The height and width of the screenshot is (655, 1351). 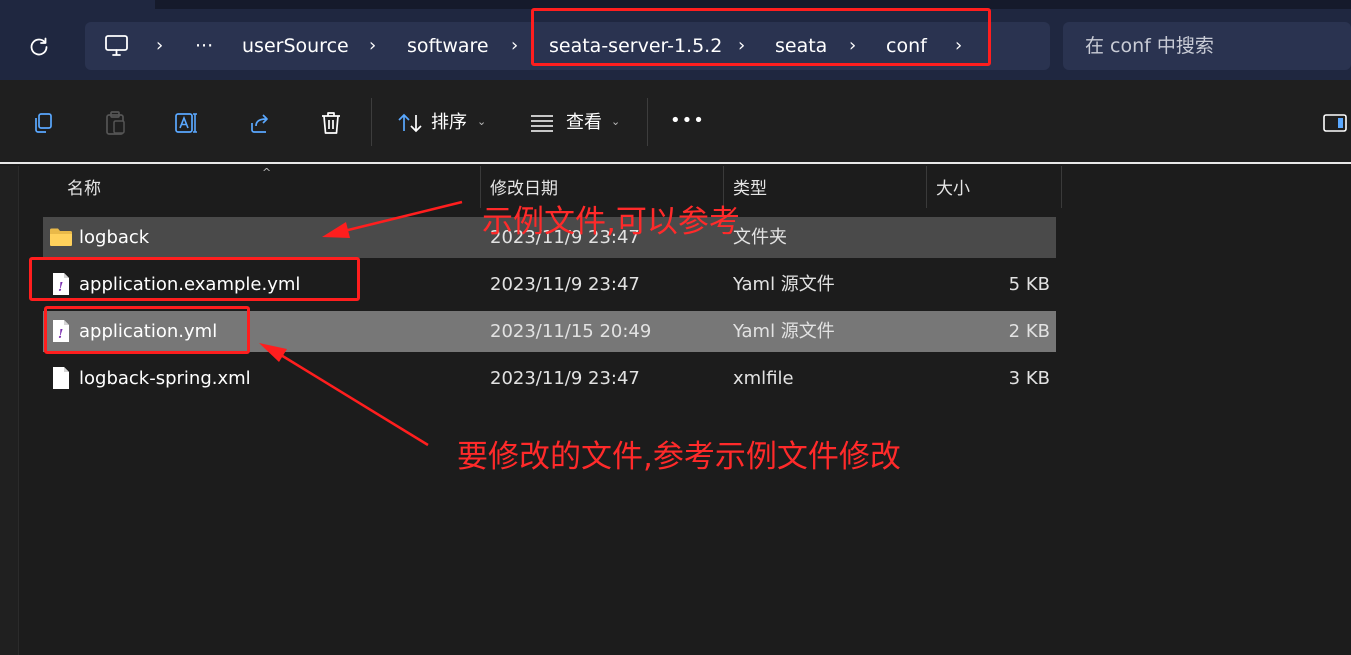 I want to click on annotation-arrows, so click(x=361, y=323).